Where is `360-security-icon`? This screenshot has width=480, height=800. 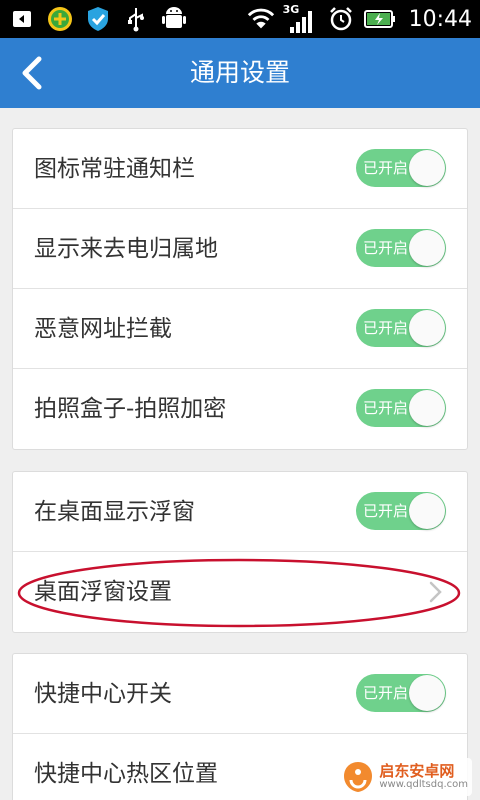
360-security-icon is located at coordinates (60, 19).